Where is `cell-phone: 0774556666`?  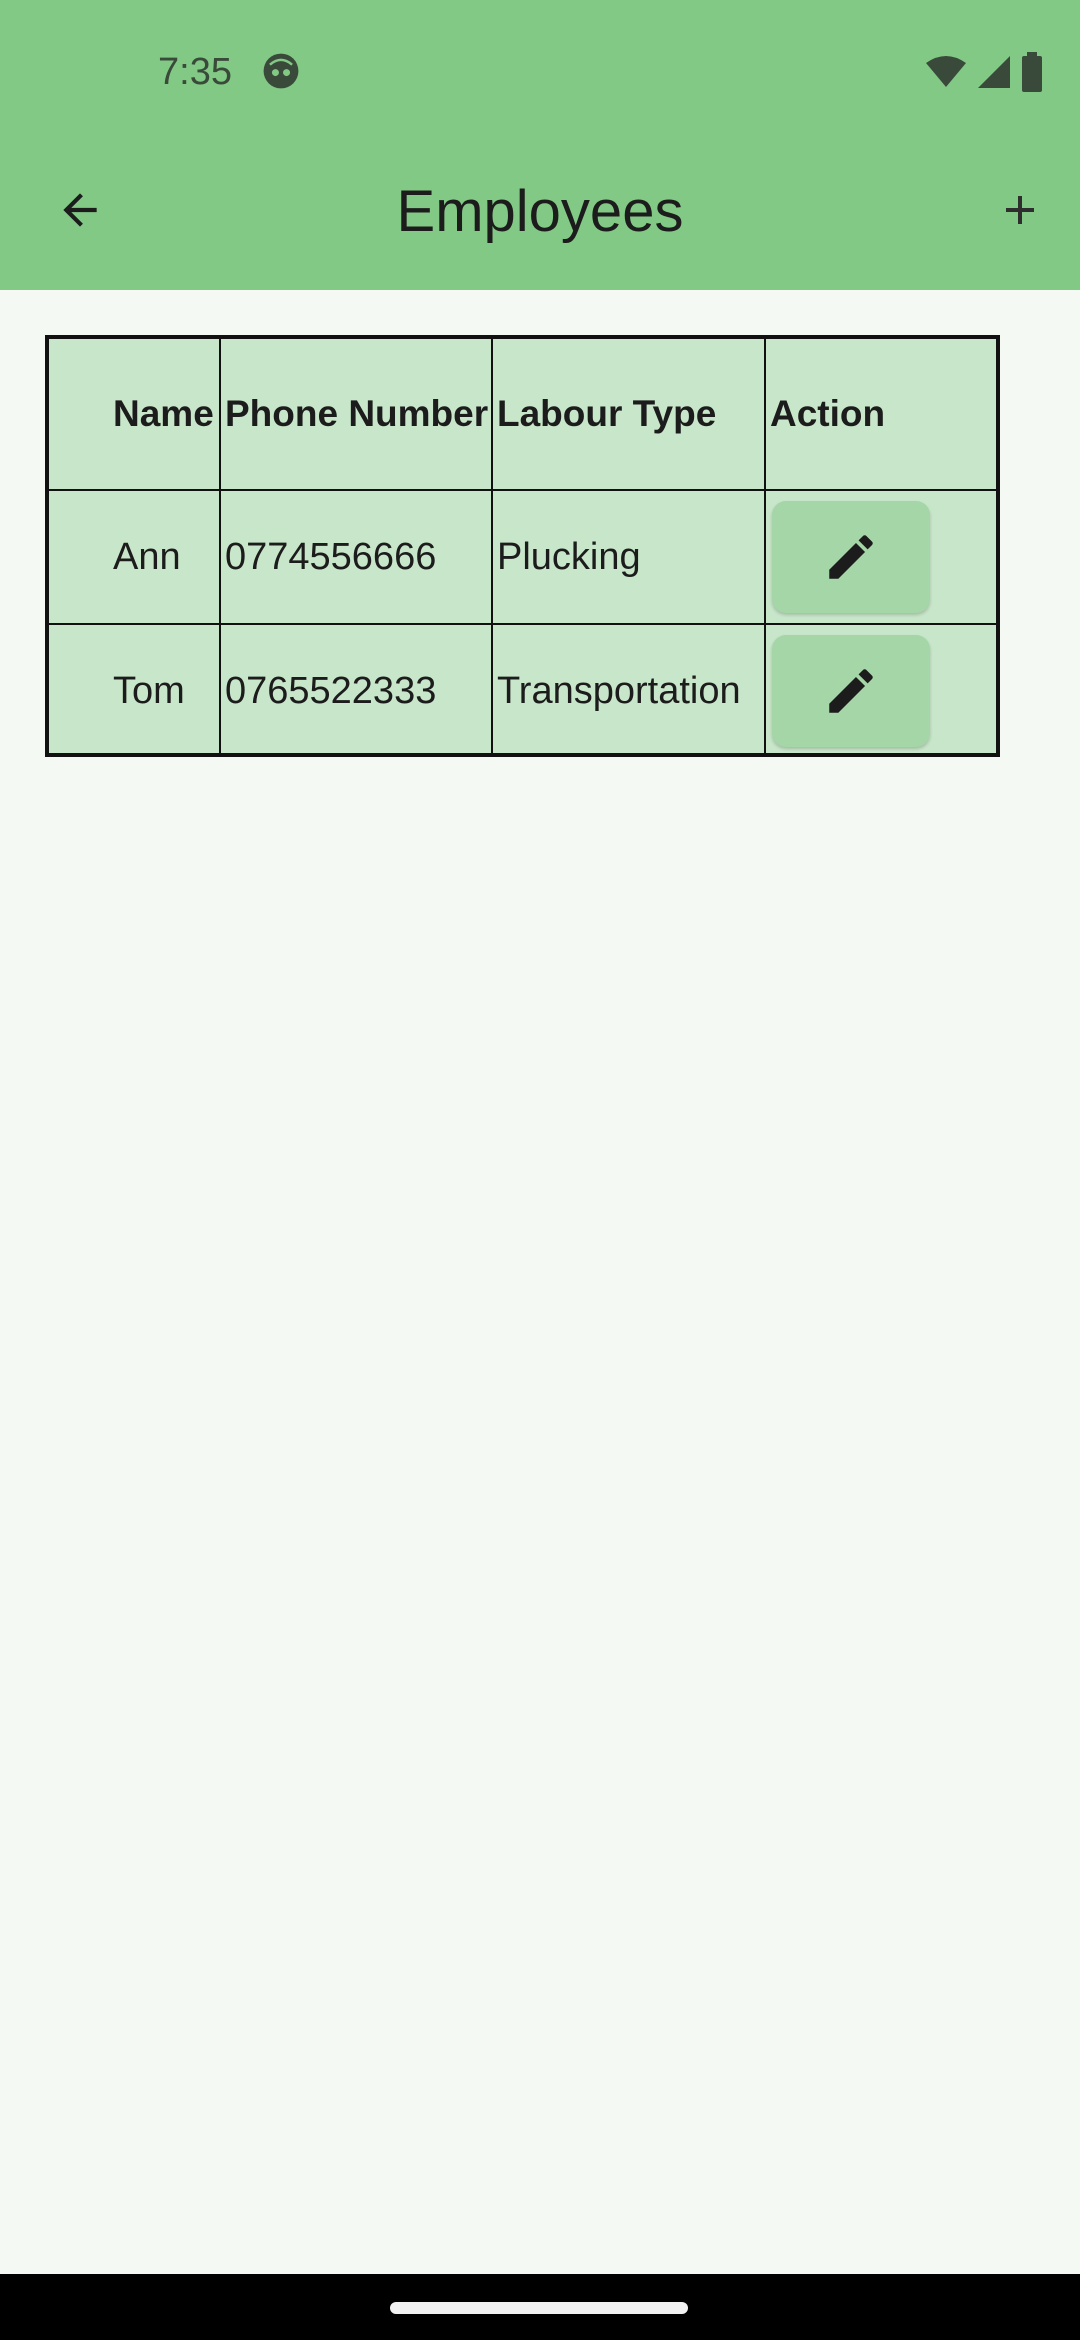
cell-phone: 0774556666 is located at coordinates (356, 557).